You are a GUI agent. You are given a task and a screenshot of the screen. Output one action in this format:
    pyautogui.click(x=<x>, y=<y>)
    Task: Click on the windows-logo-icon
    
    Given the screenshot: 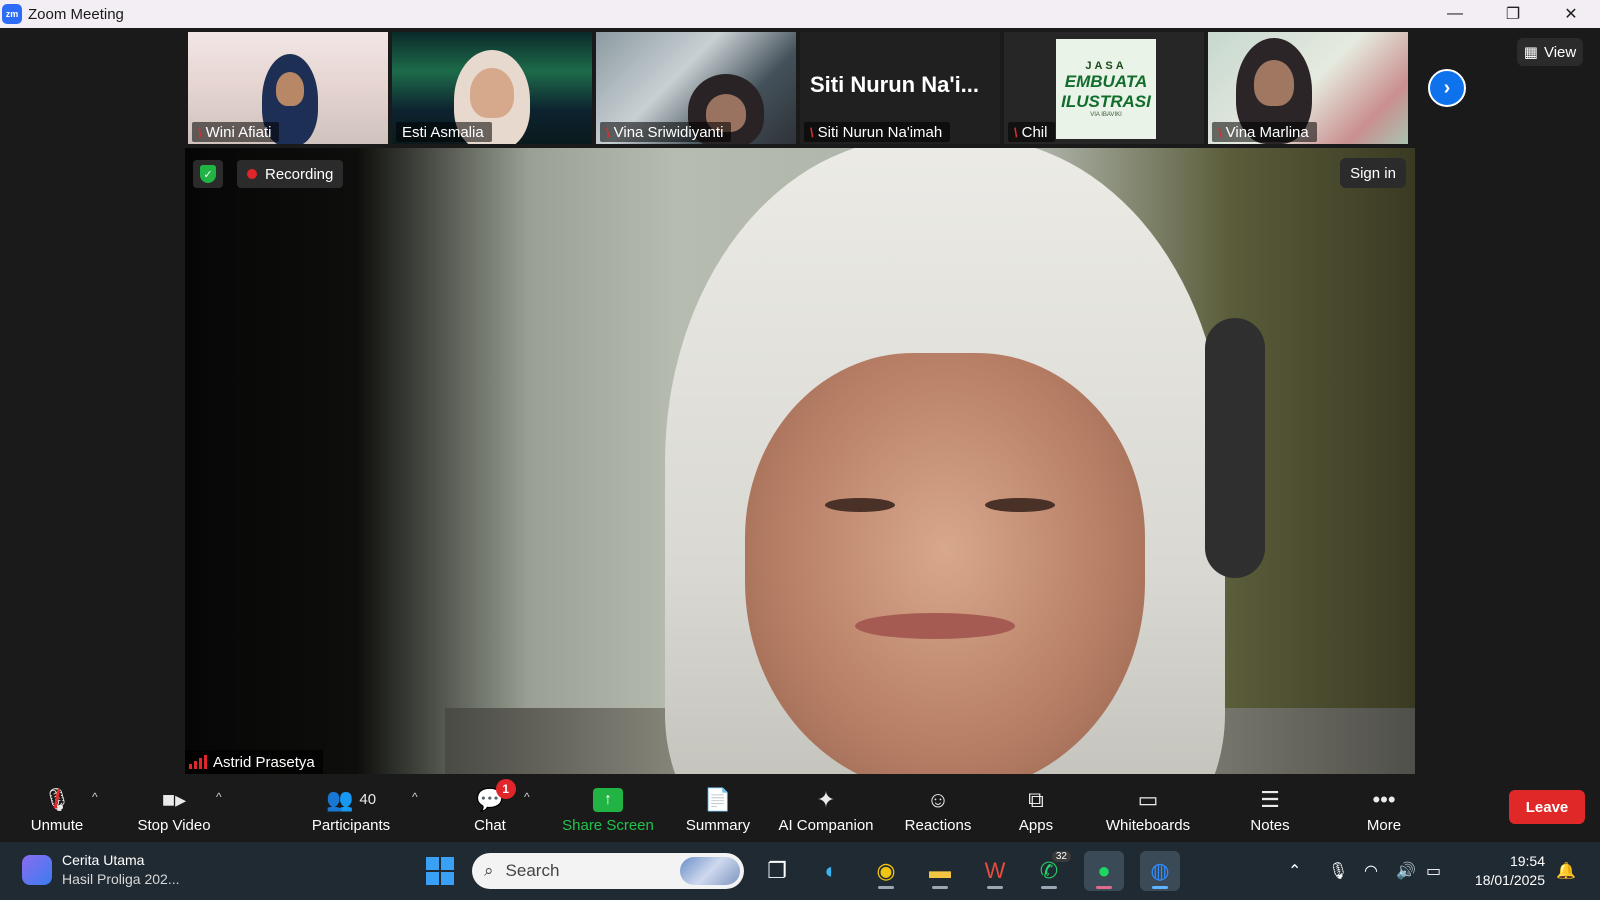 What is the action you would take?
    pyautogui.click(x=440, y=871)
    